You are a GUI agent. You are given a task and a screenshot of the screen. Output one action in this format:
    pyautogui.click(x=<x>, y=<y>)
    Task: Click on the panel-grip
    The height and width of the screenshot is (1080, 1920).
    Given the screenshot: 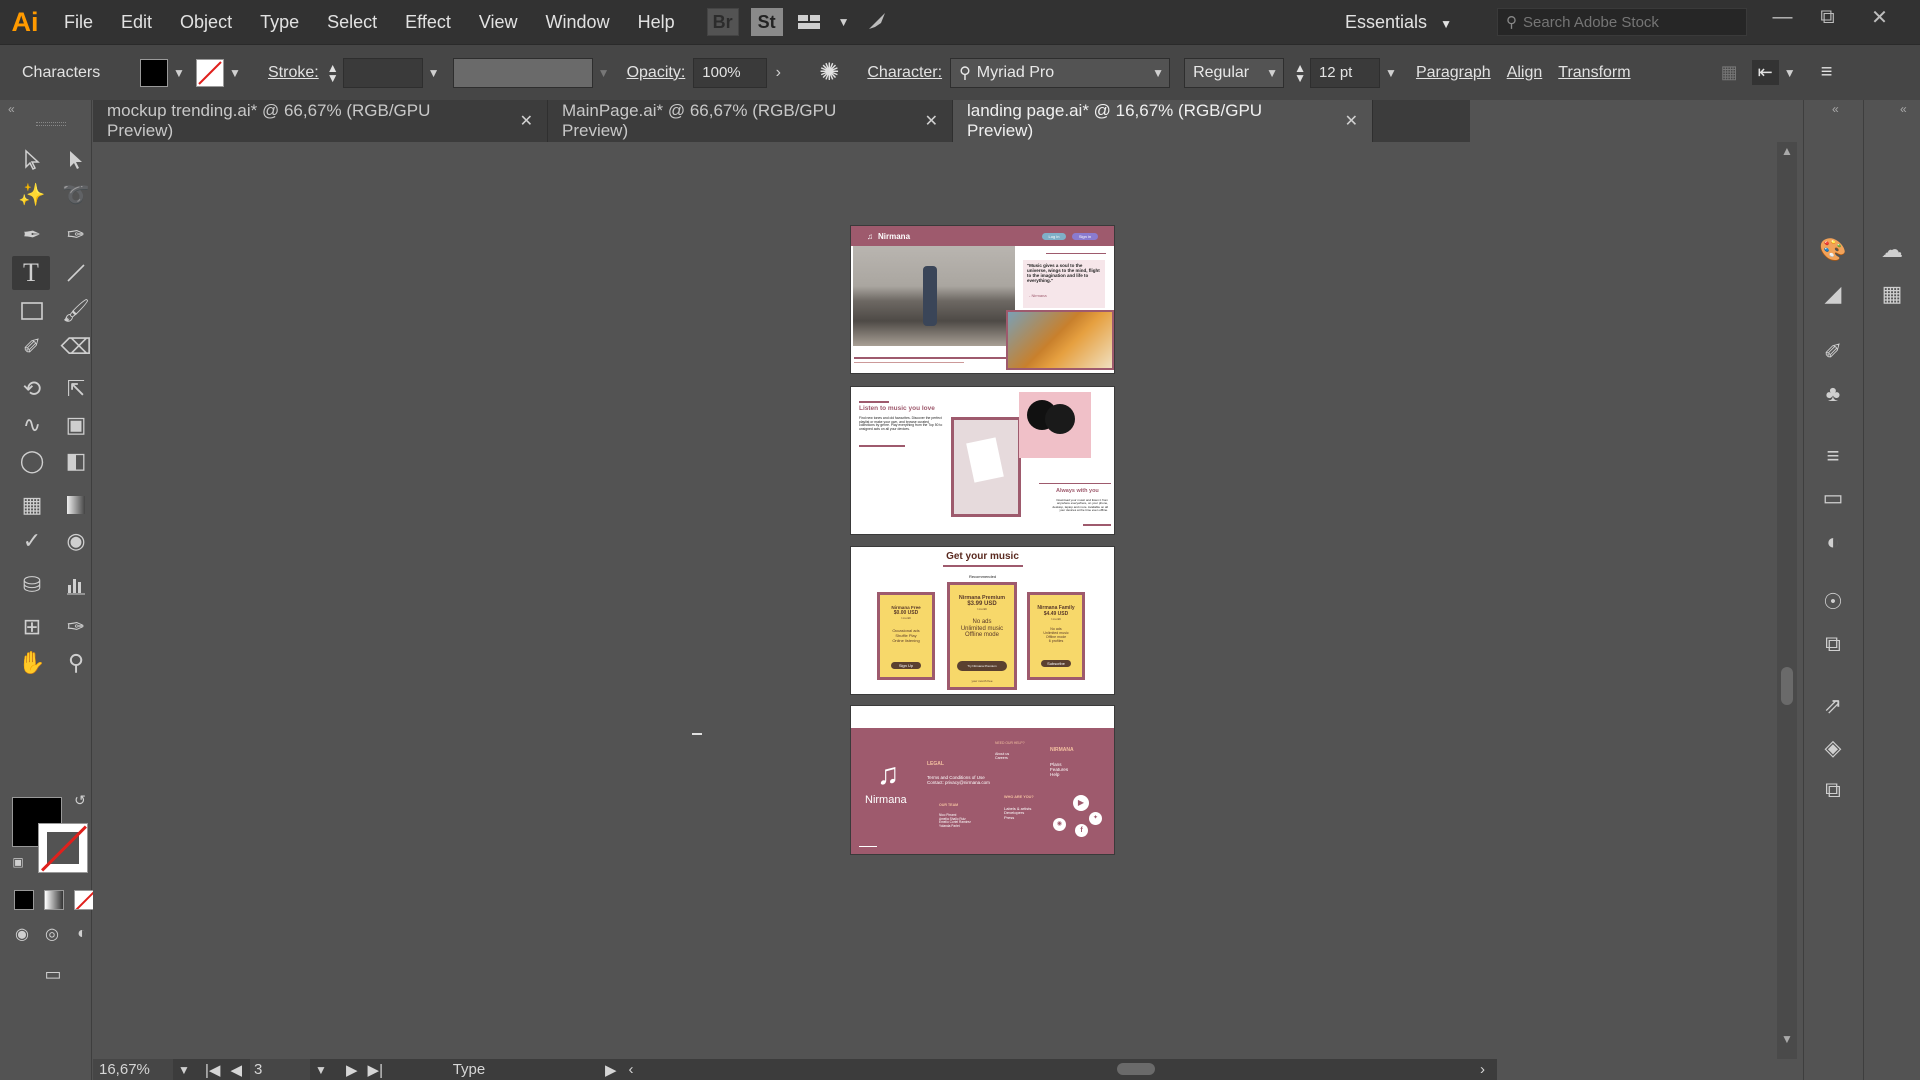 What is the action you would take?
    pyautogui.click(x=51, y=124)
    